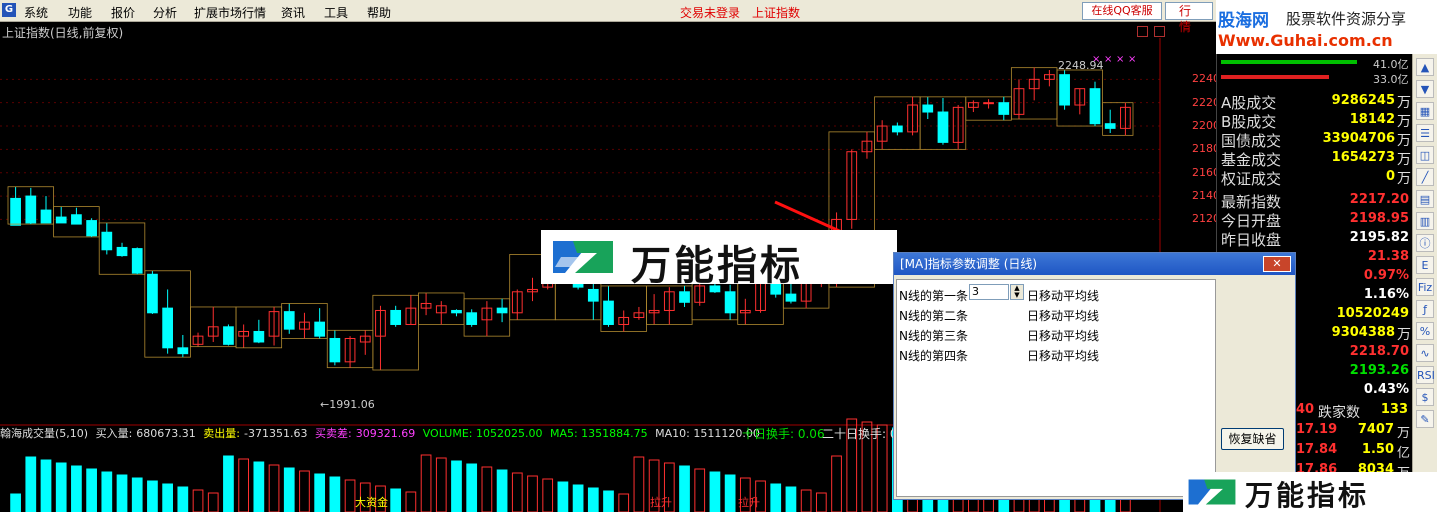 This screenshot has height=512, width=1437. Describe the element at coordinates (1425, 67) in the screenshot. I see `up-arrow-icon: ▲` at that location.